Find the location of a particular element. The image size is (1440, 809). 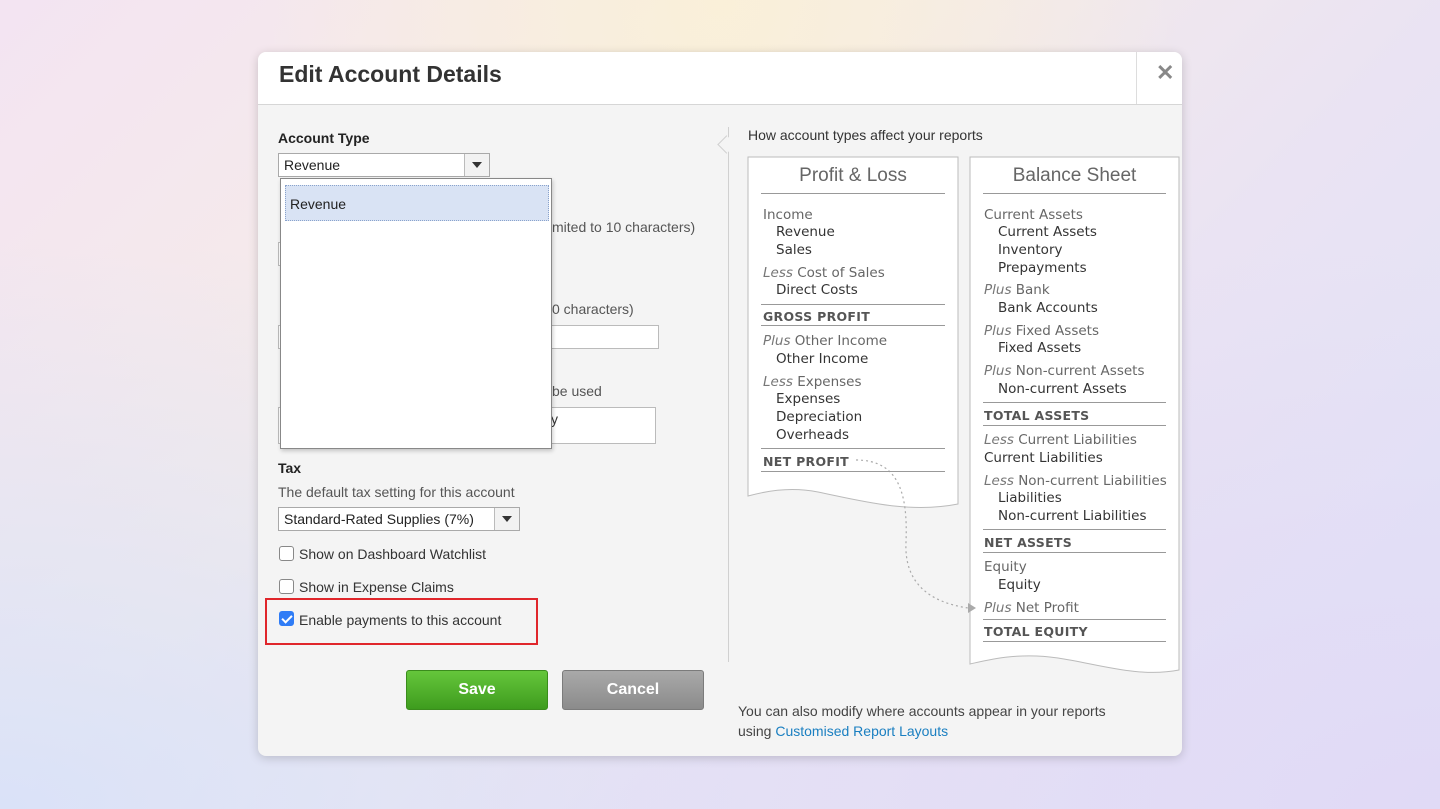

bs-fixed-assets: Fixed Assets is located at coordinates (1040, 348).